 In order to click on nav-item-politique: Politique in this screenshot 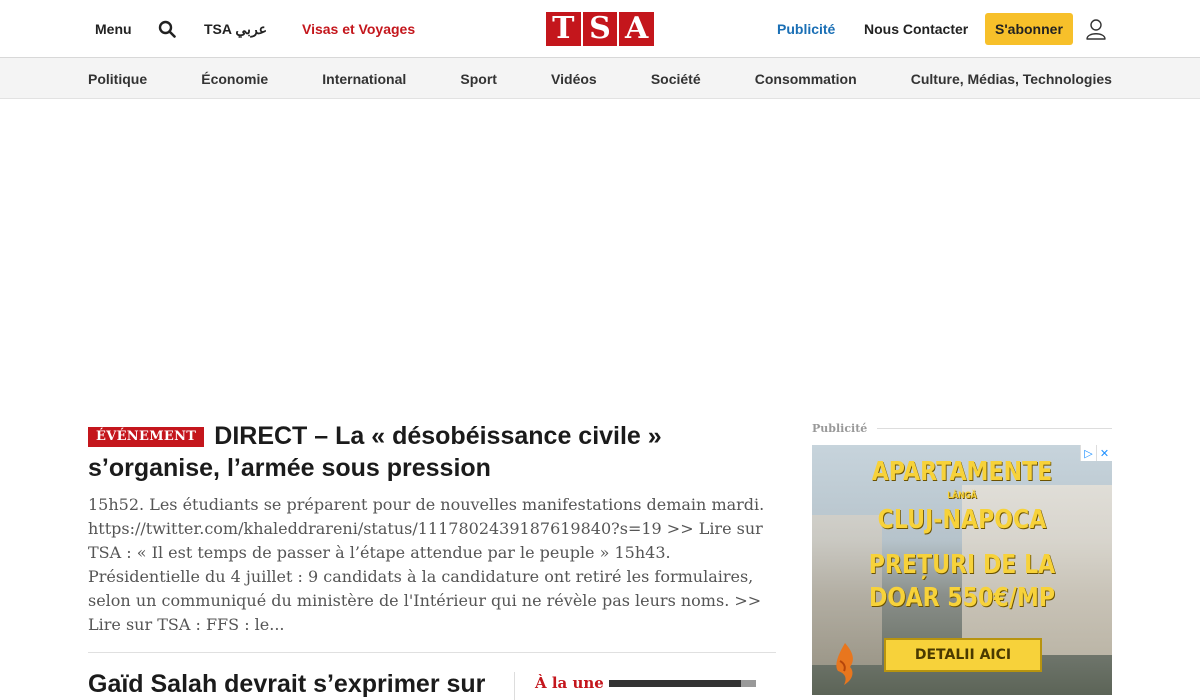, I will do `click(117, 79)`.